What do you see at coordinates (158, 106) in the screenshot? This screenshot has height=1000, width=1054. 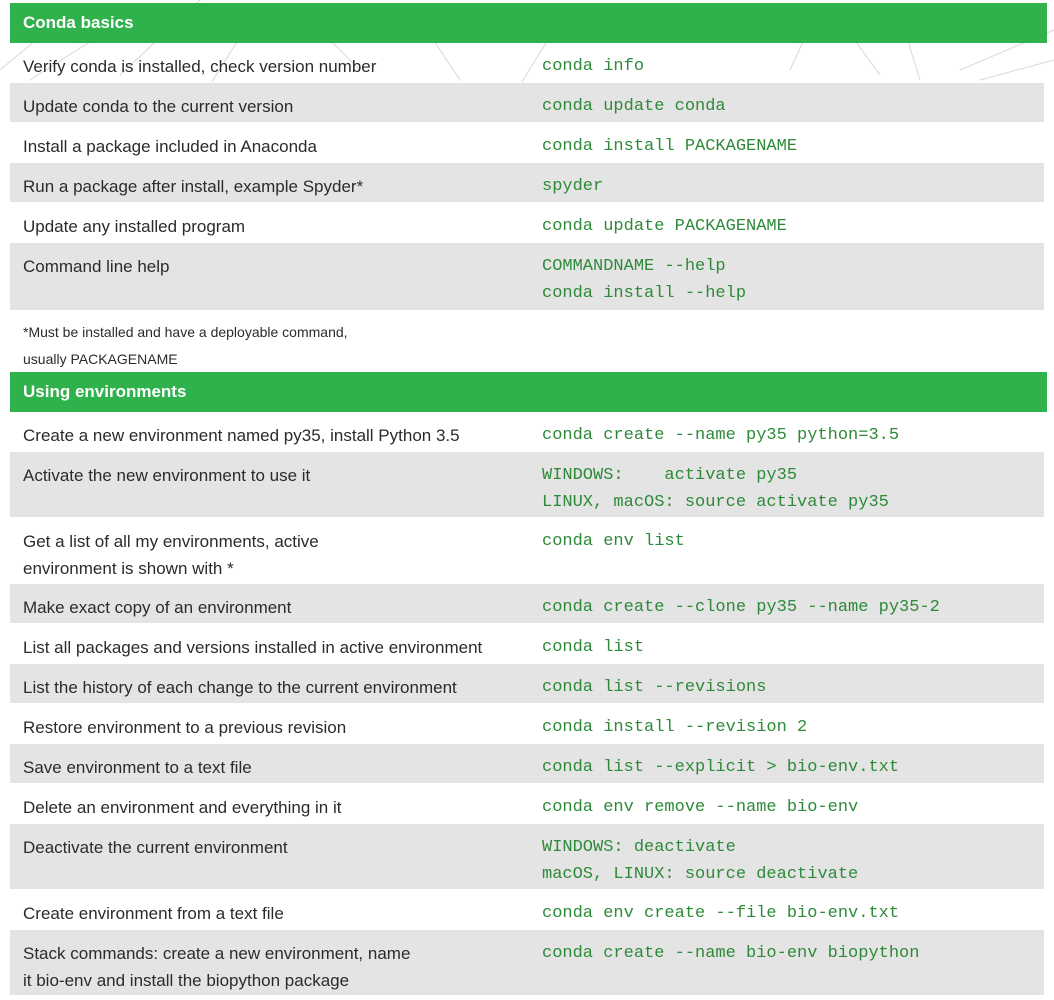 I see `description-line: Update conda to the current version` at bounding box center [158, 106].